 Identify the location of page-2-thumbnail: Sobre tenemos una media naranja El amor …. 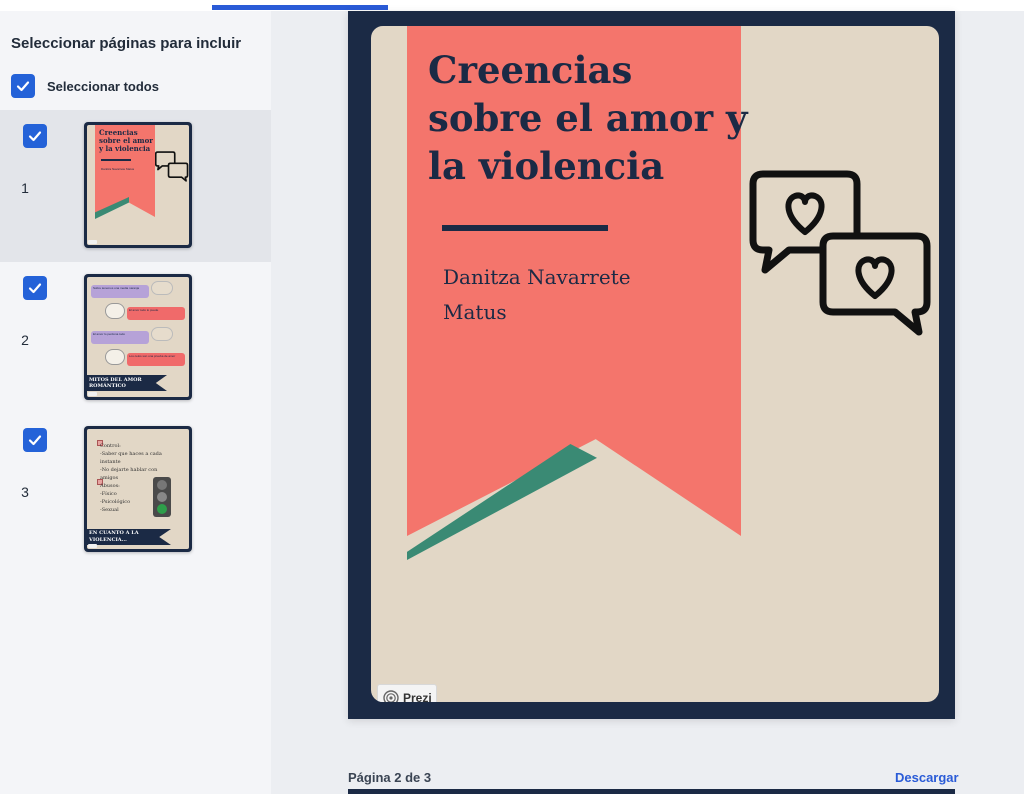
(138, 337).